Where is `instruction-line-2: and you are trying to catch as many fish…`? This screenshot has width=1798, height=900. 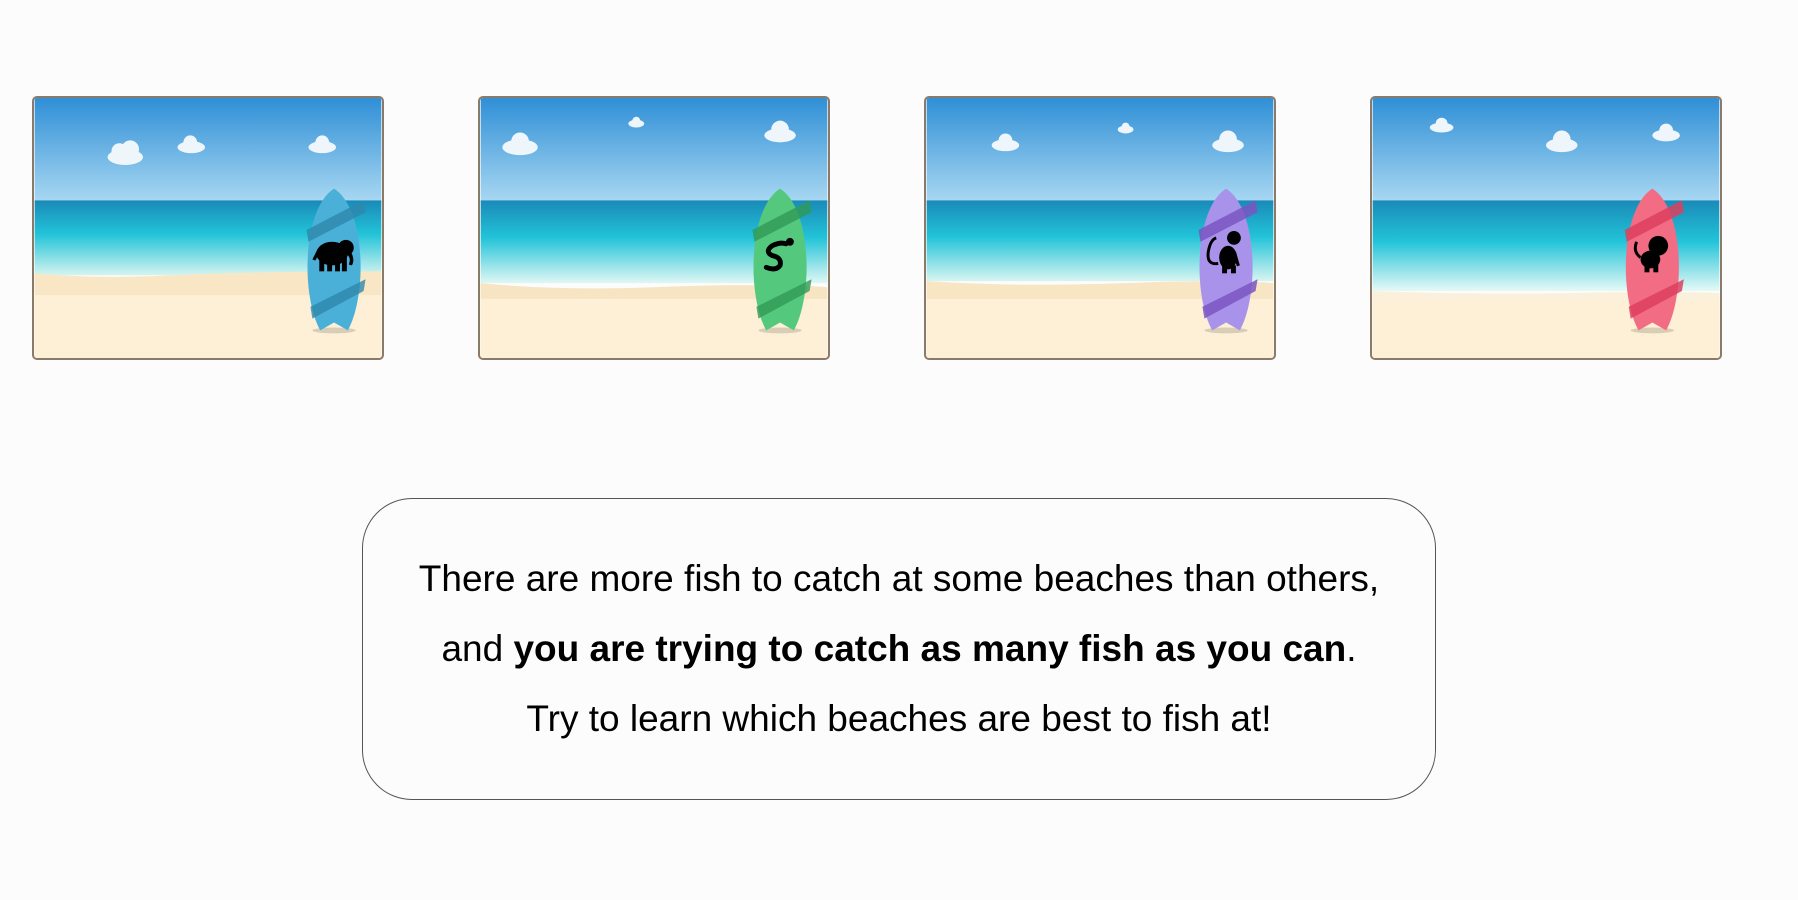 instruction-line-2: and you are trying to catch as many fish… is located at coordinates (898, 649).